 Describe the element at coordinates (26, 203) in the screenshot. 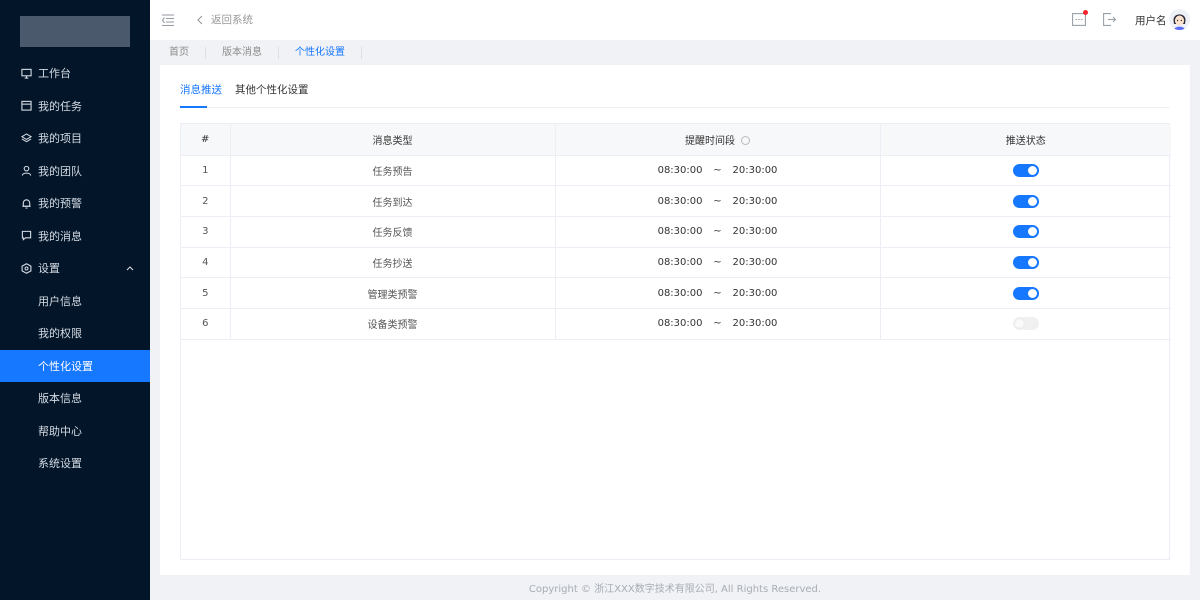

I see `bell-icon` at that location.